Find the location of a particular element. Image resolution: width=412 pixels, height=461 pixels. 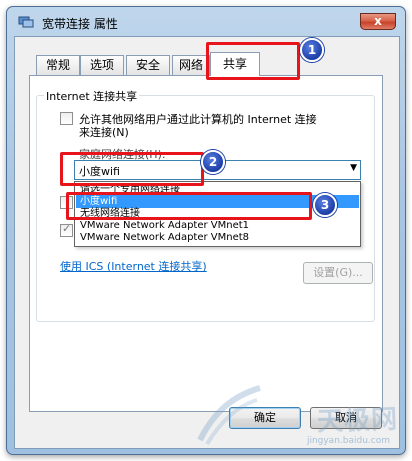

selected-network-value: 小度wifi is located at coordinates (99, 171).